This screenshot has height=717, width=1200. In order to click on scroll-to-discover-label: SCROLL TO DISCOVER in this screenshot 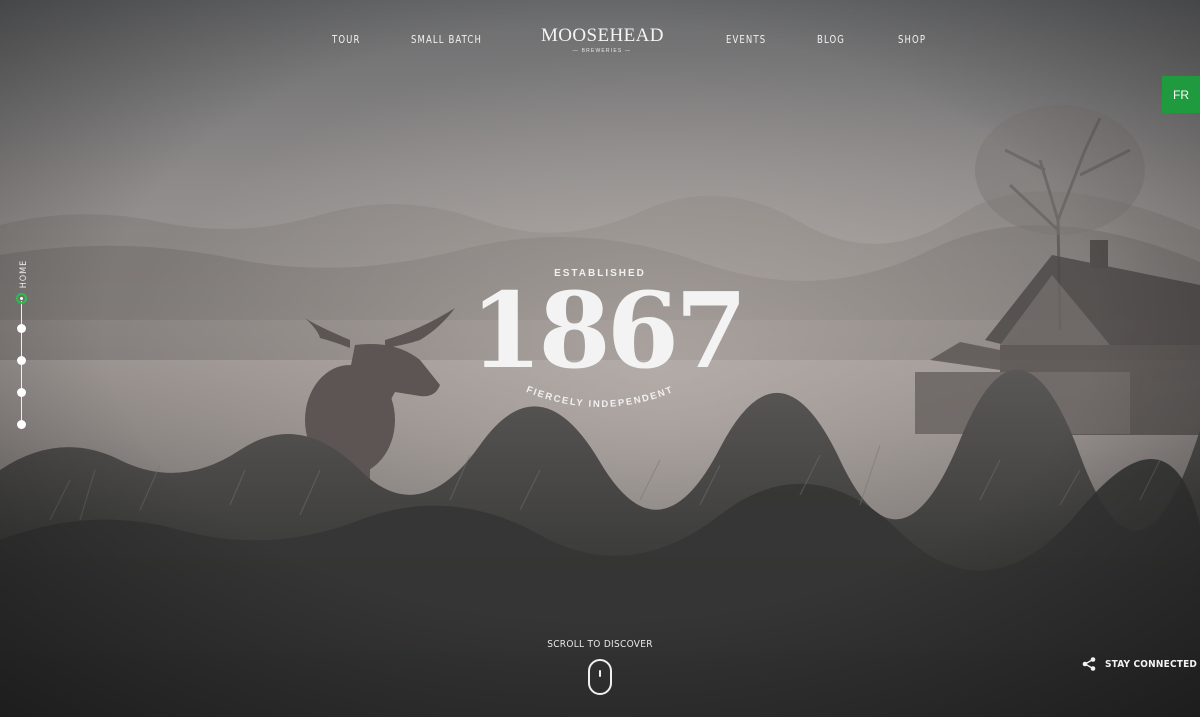, I will do `click(600, 644)`.